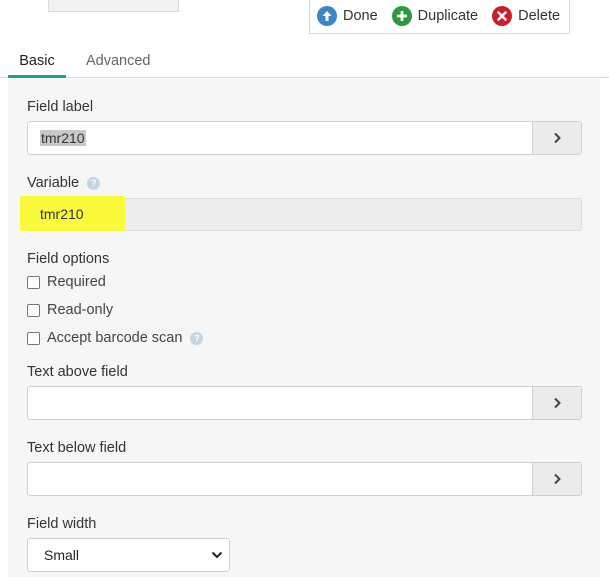  I want to click on barcode-scan-label: Accept barcode scan, so click(115, 338).